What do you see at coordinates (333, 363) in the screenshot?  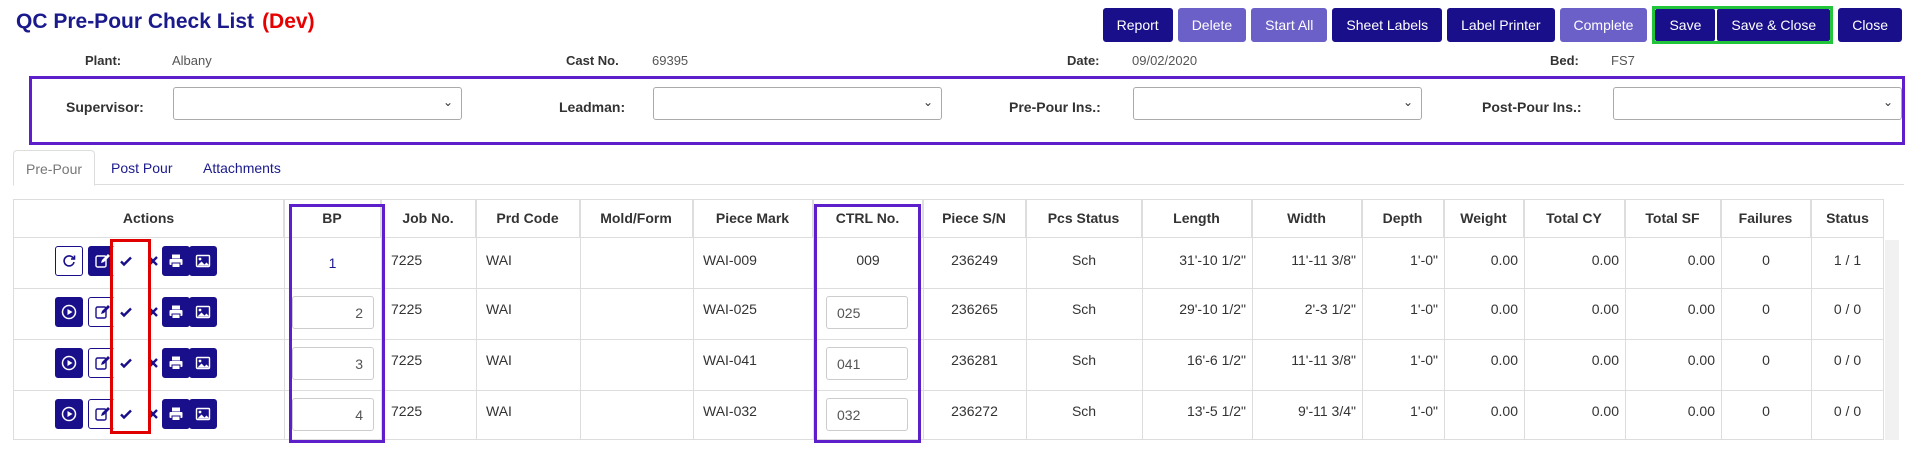 I see `bp-input: 3` at bounding box center [333, 363].